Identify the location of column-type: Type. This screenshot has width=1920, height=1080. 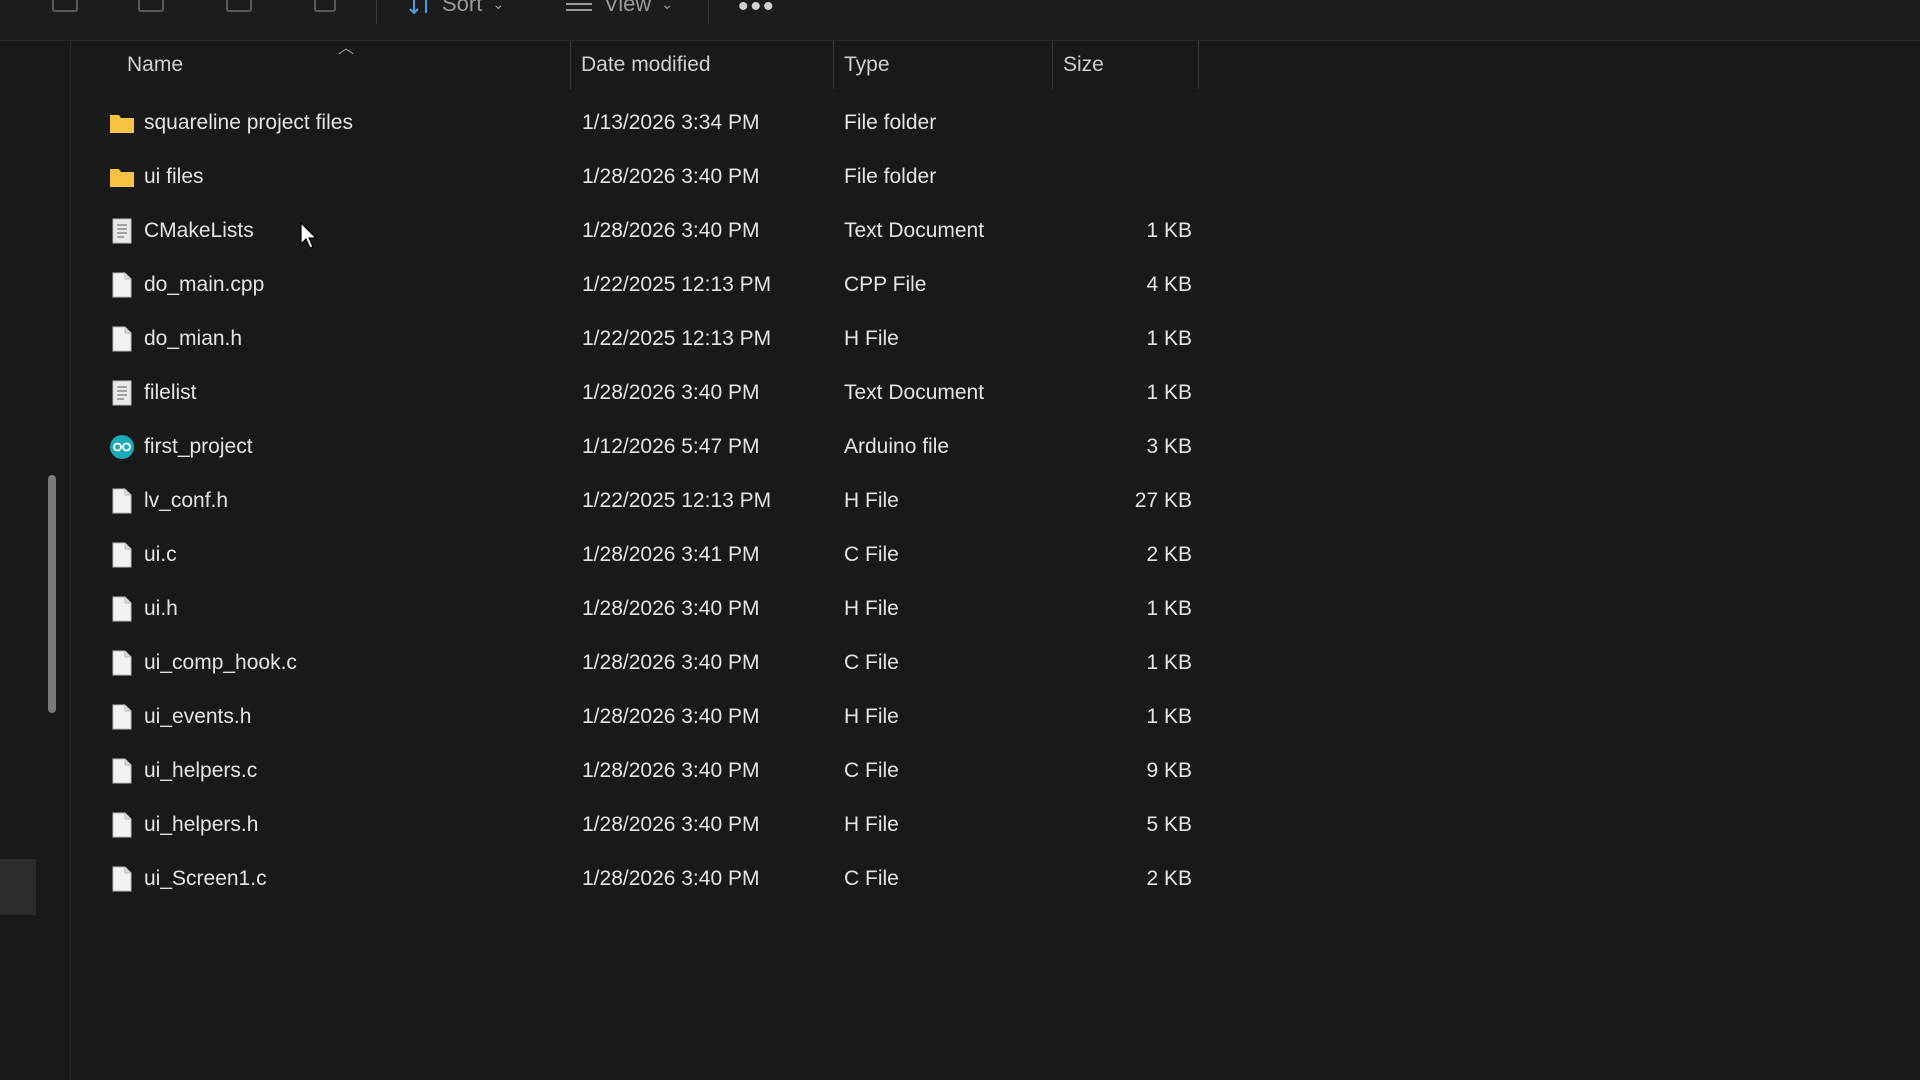
(942, 65).